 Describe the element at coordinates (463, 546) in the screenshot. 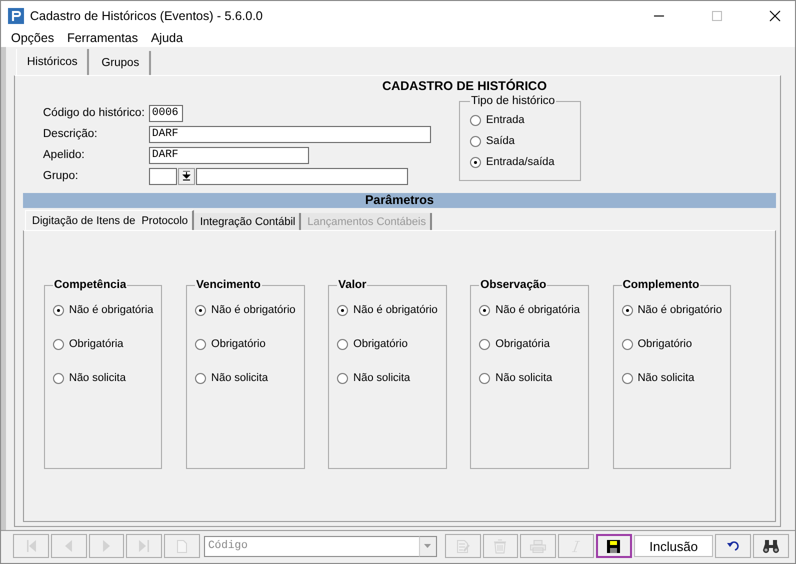

I see `edit-document-icon` at that location.